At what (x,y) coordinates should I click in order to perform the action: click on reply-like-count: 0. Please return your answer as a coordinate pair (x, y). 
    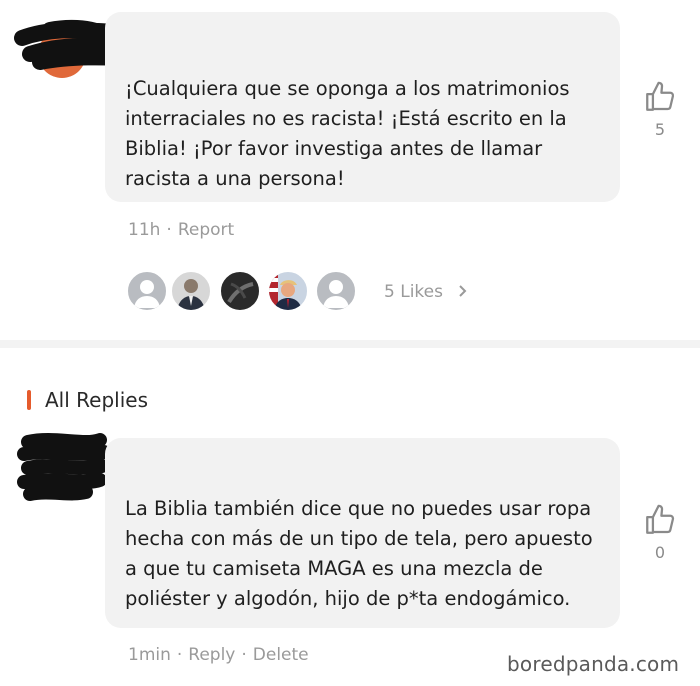
    Looking at the image, I should click on (660, 552).